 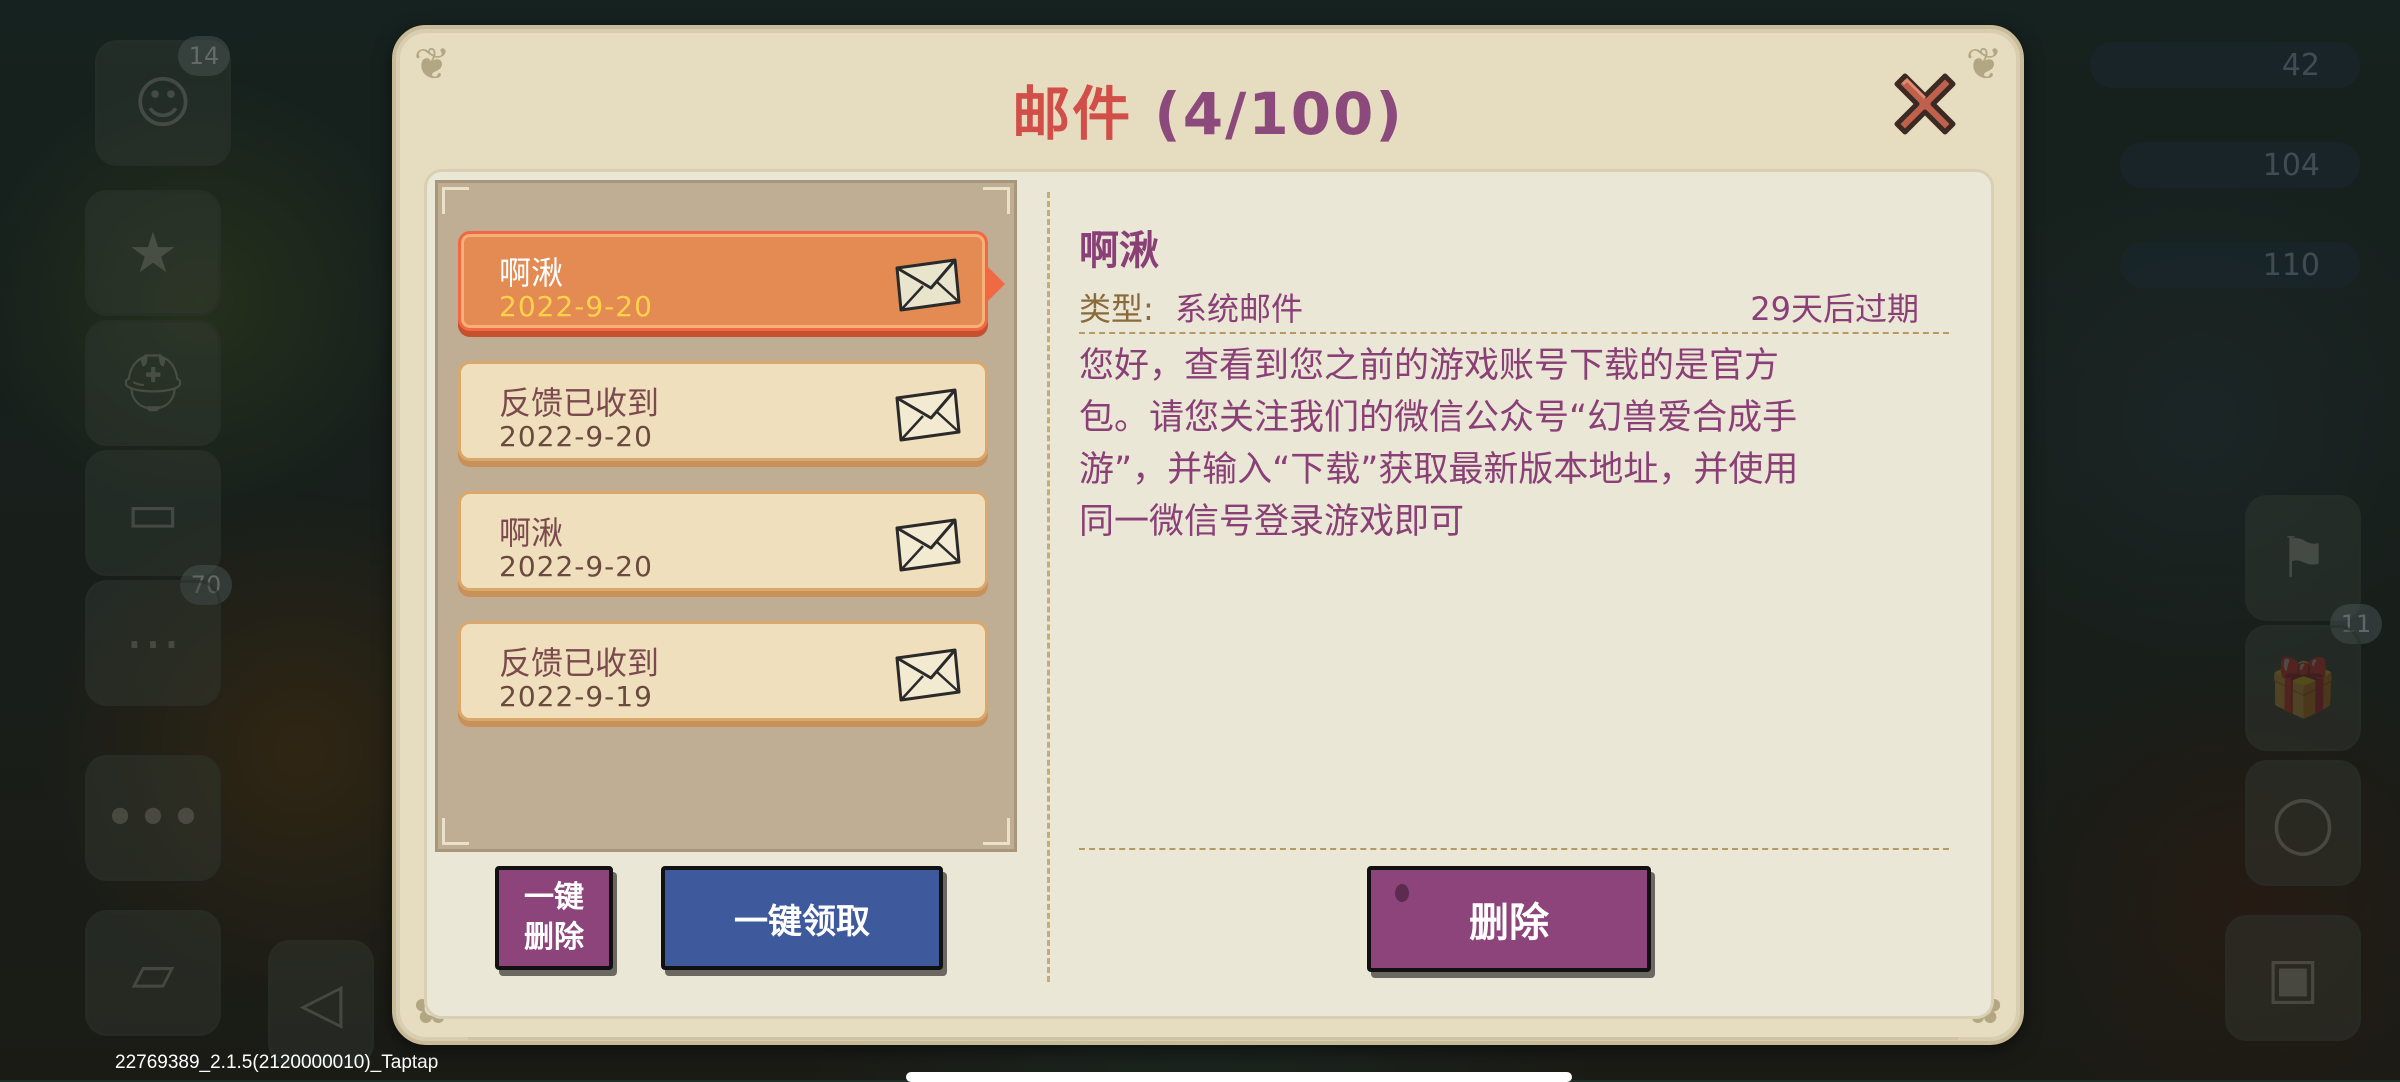 I want to click on mail-type-label: 类型:, so click(x=1116, y=309).